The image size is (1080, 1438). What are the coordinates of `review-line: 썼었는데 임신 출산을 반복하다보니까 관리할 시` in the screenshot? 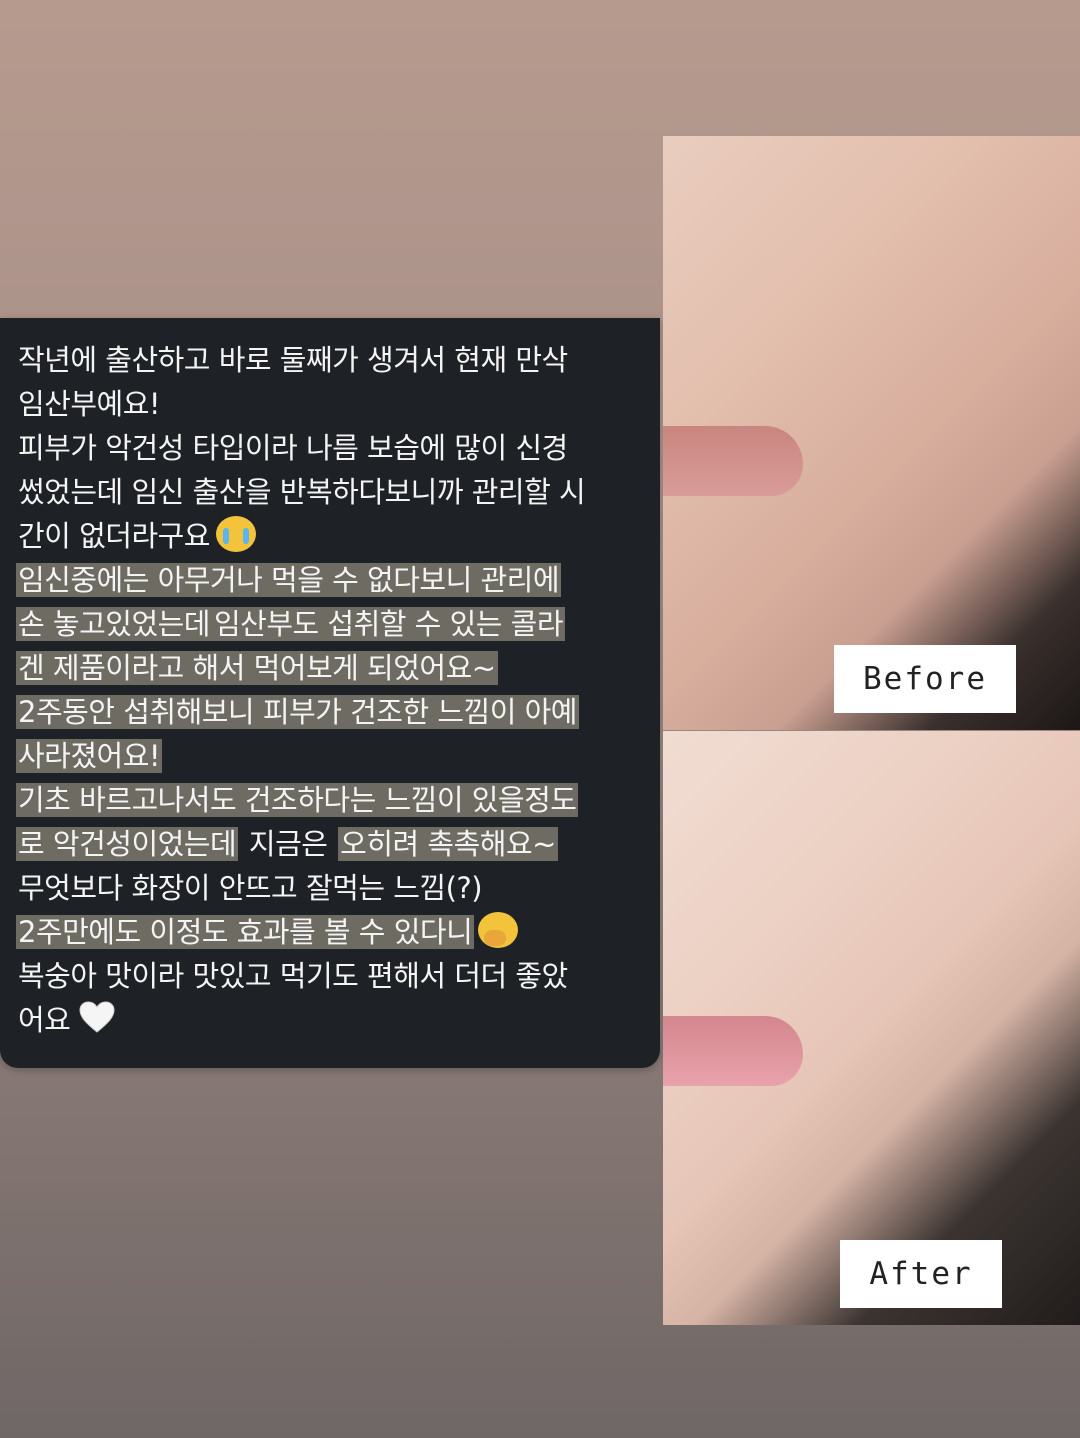 It's located at (336, 492).